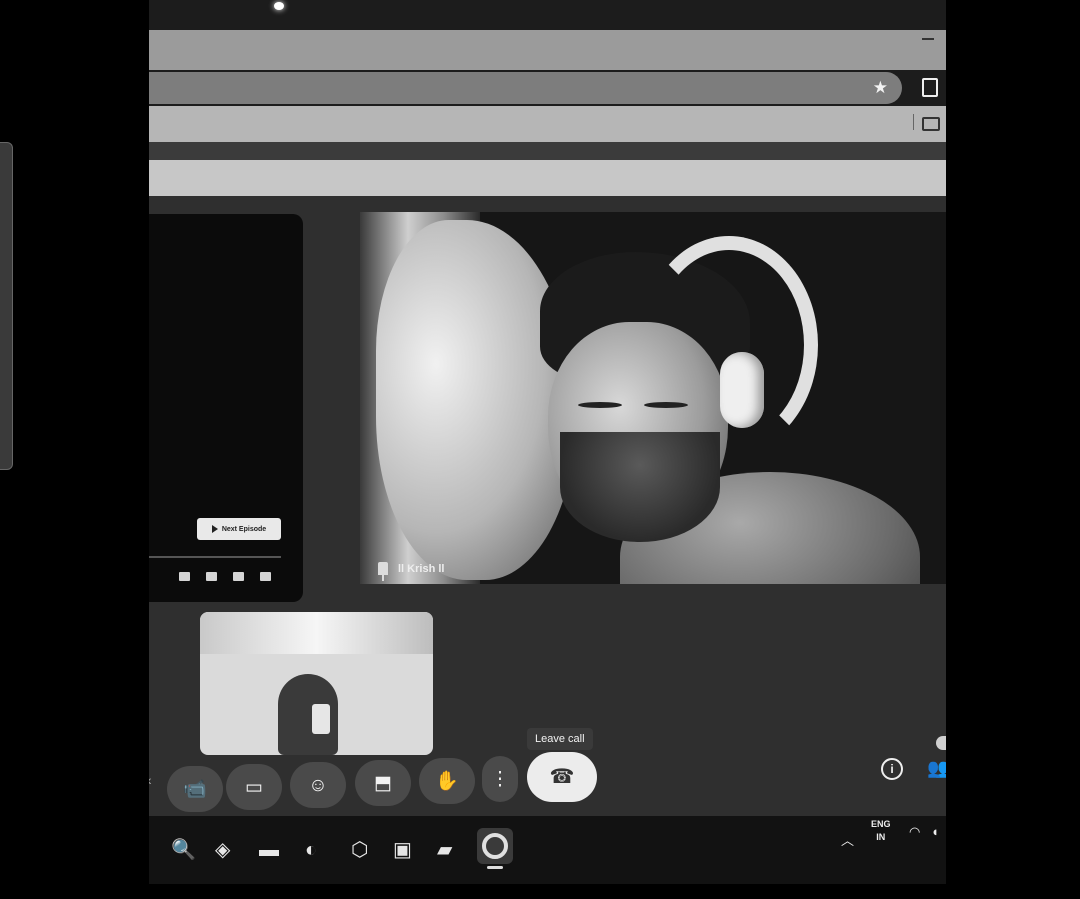 The height and width of the screenshot is (899, 1080). I want to click on raise-hand-button: ✋, so click(447, 781).